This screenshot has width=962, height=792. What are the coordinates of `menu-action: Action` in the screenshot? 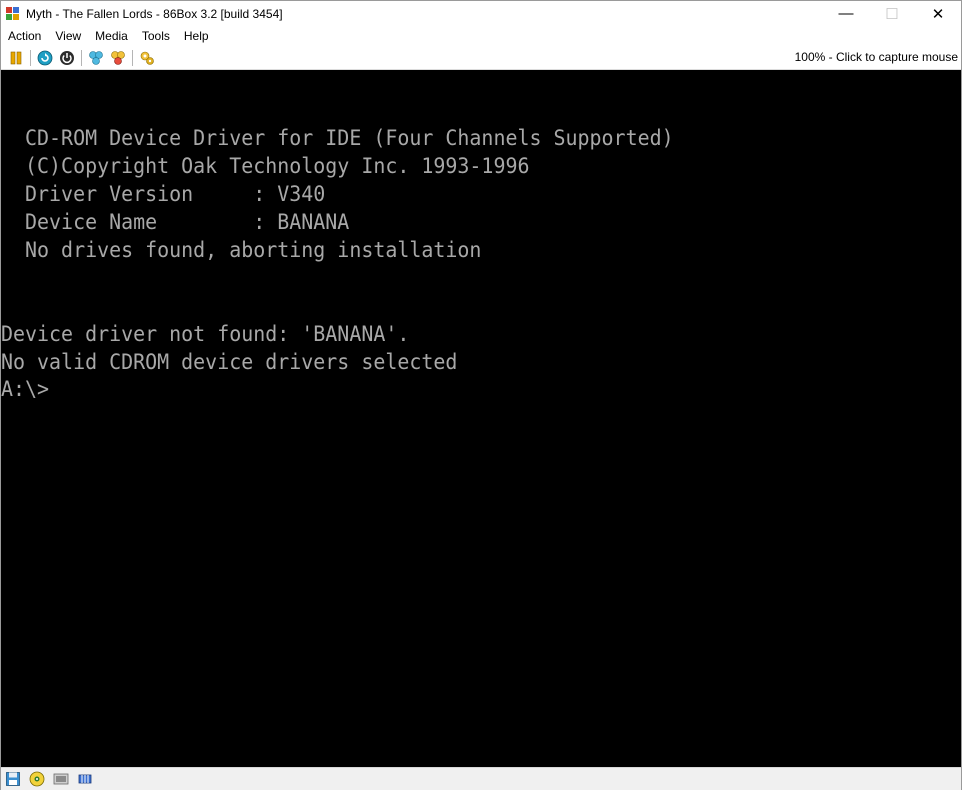 It's located at (24, 36).